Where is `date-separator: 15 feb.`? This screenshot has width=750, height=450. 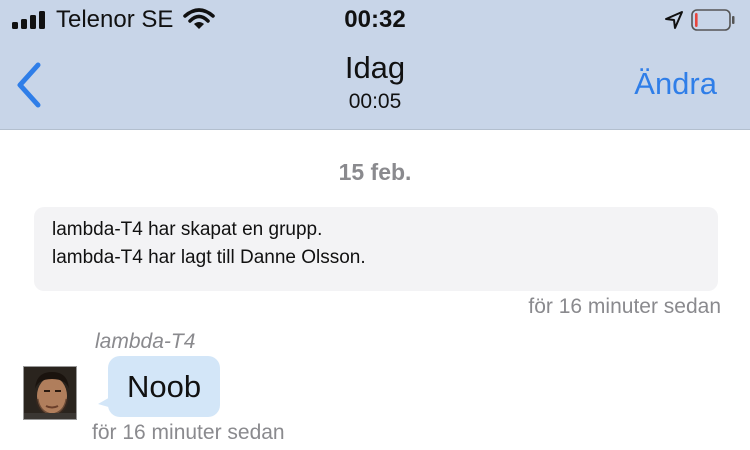 date-separator: 15 feb. is located at coordinates (375, 172).